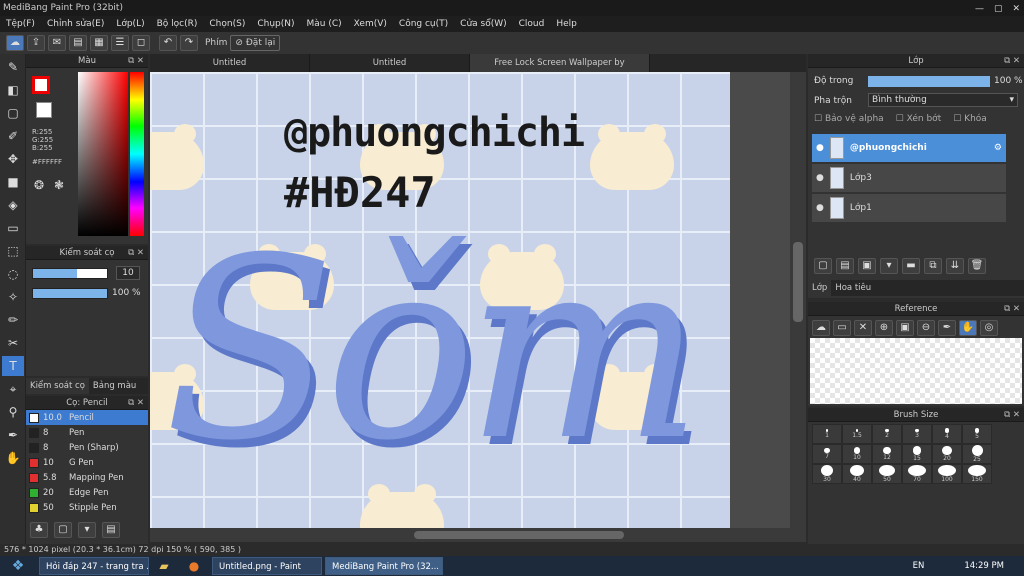  Describe the element at coordinates (13, 458) in the screenshot. I see `hand-tool-icon: ✋` at that location.